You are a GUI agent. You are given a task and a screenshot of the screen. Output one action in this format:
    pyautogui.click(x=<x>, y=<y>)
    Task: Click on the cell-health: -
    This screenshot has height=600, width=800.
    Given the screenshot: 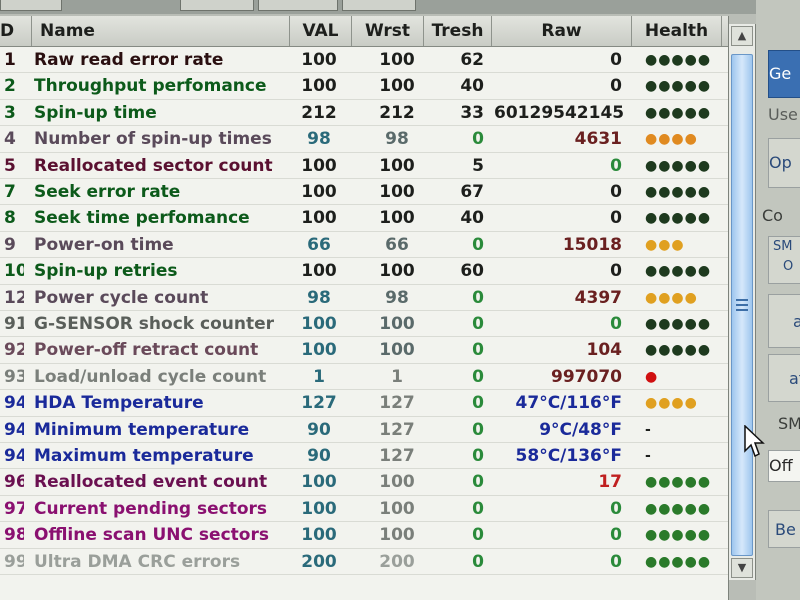 What is the action you would take?
    pyautogui.click(x=648, y=456)
    